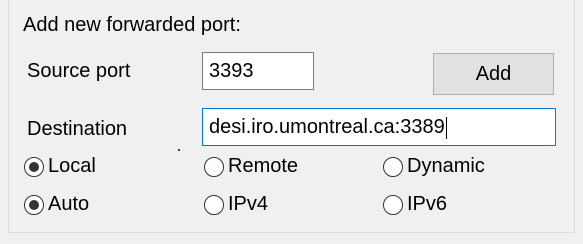 The width and height of the screenshot is (583, 244). What do you see at coordinates (72, 166) in the screenshot?
I see `radio-local-label: Local` at bounding box center [72, 166].